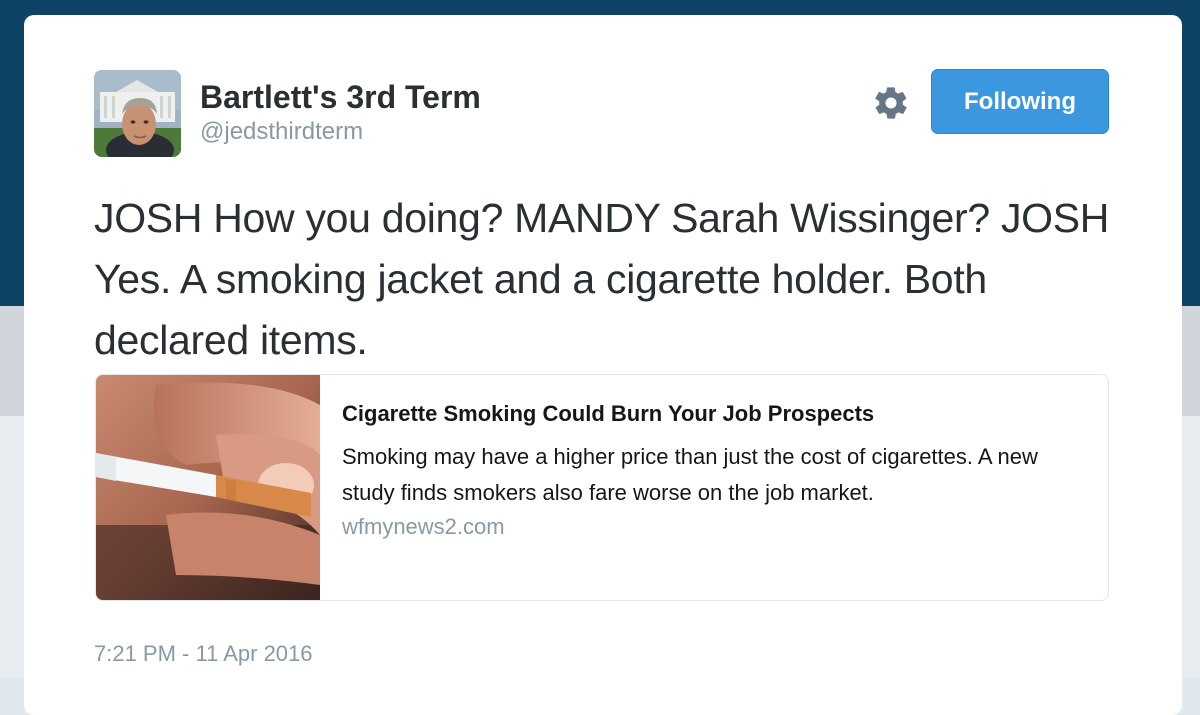 This screenshot has height=715, width=1200. What do you see at coordinates (423, 527) in the screenshot?
I see `link-domain: wfmynews2.com` at bounding box center [423, 527].